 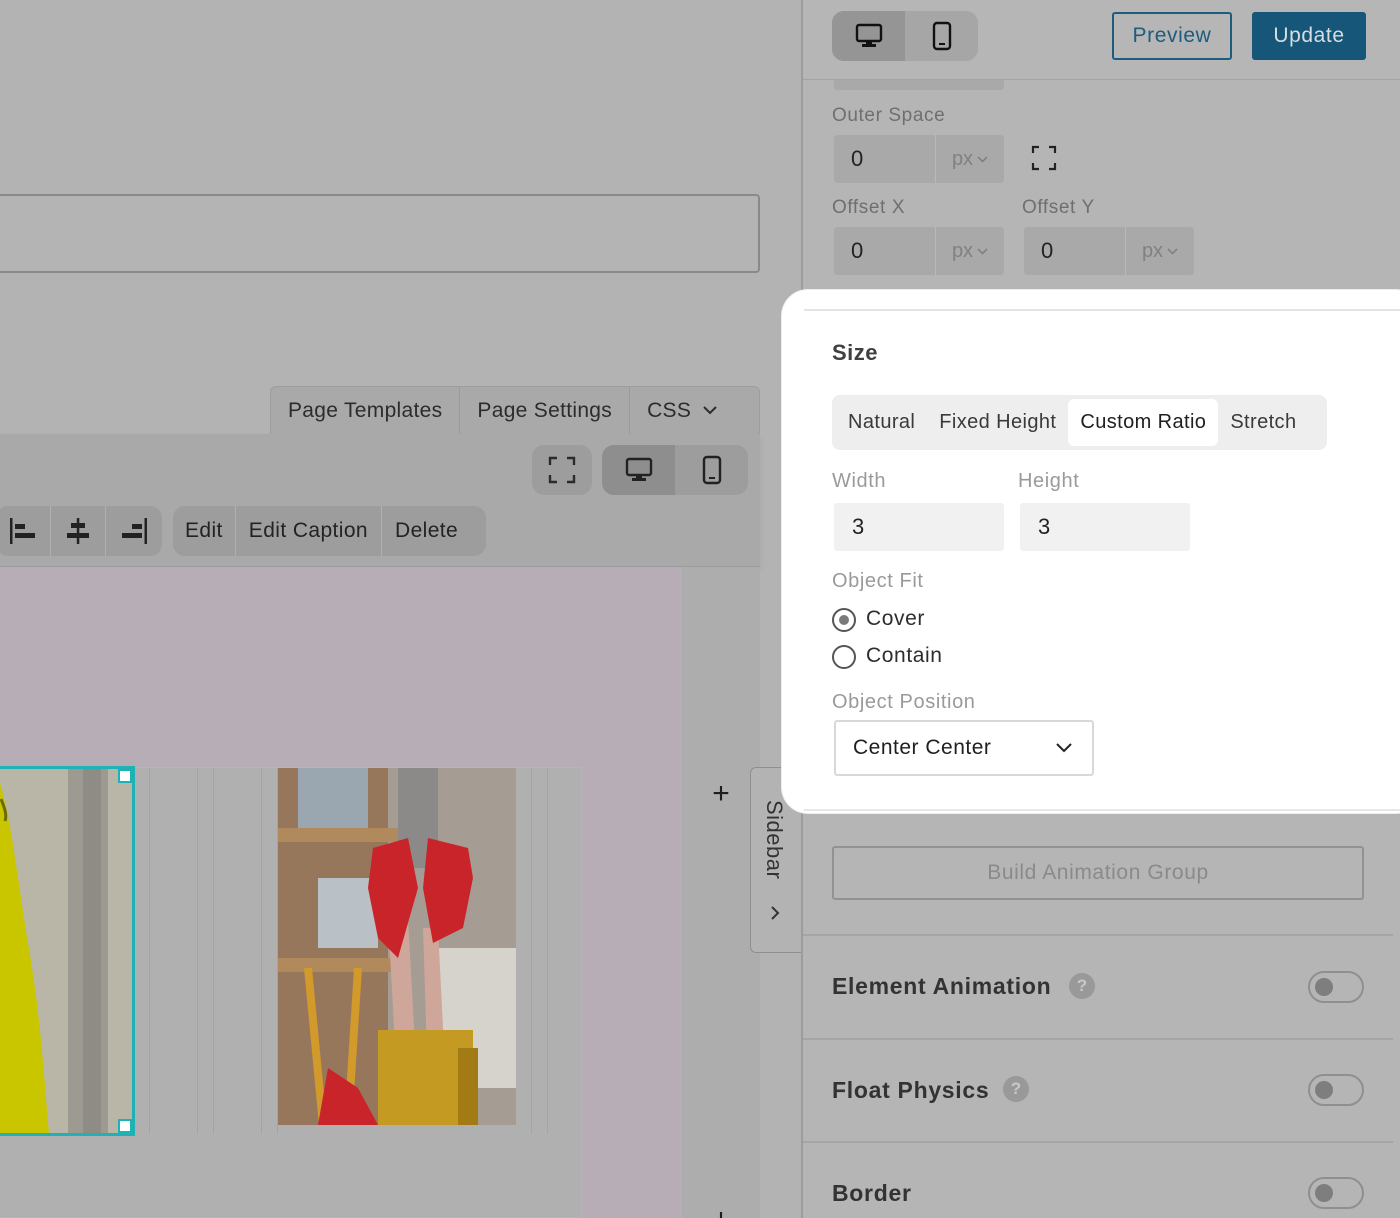 I want to click on link-sides-icon, so click(x=1044, y=158).